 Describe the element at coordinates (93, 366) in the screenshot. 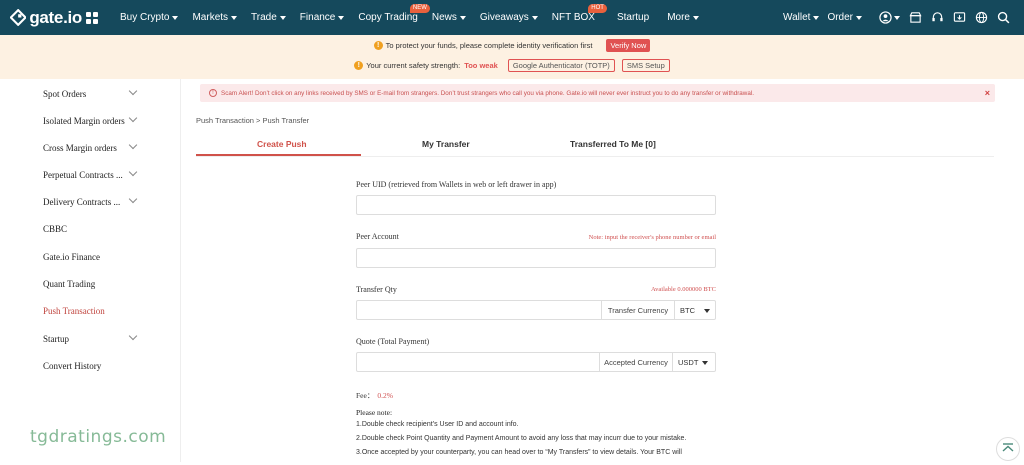

I see `sidebar-item-convert-history: Convert History` at that location.